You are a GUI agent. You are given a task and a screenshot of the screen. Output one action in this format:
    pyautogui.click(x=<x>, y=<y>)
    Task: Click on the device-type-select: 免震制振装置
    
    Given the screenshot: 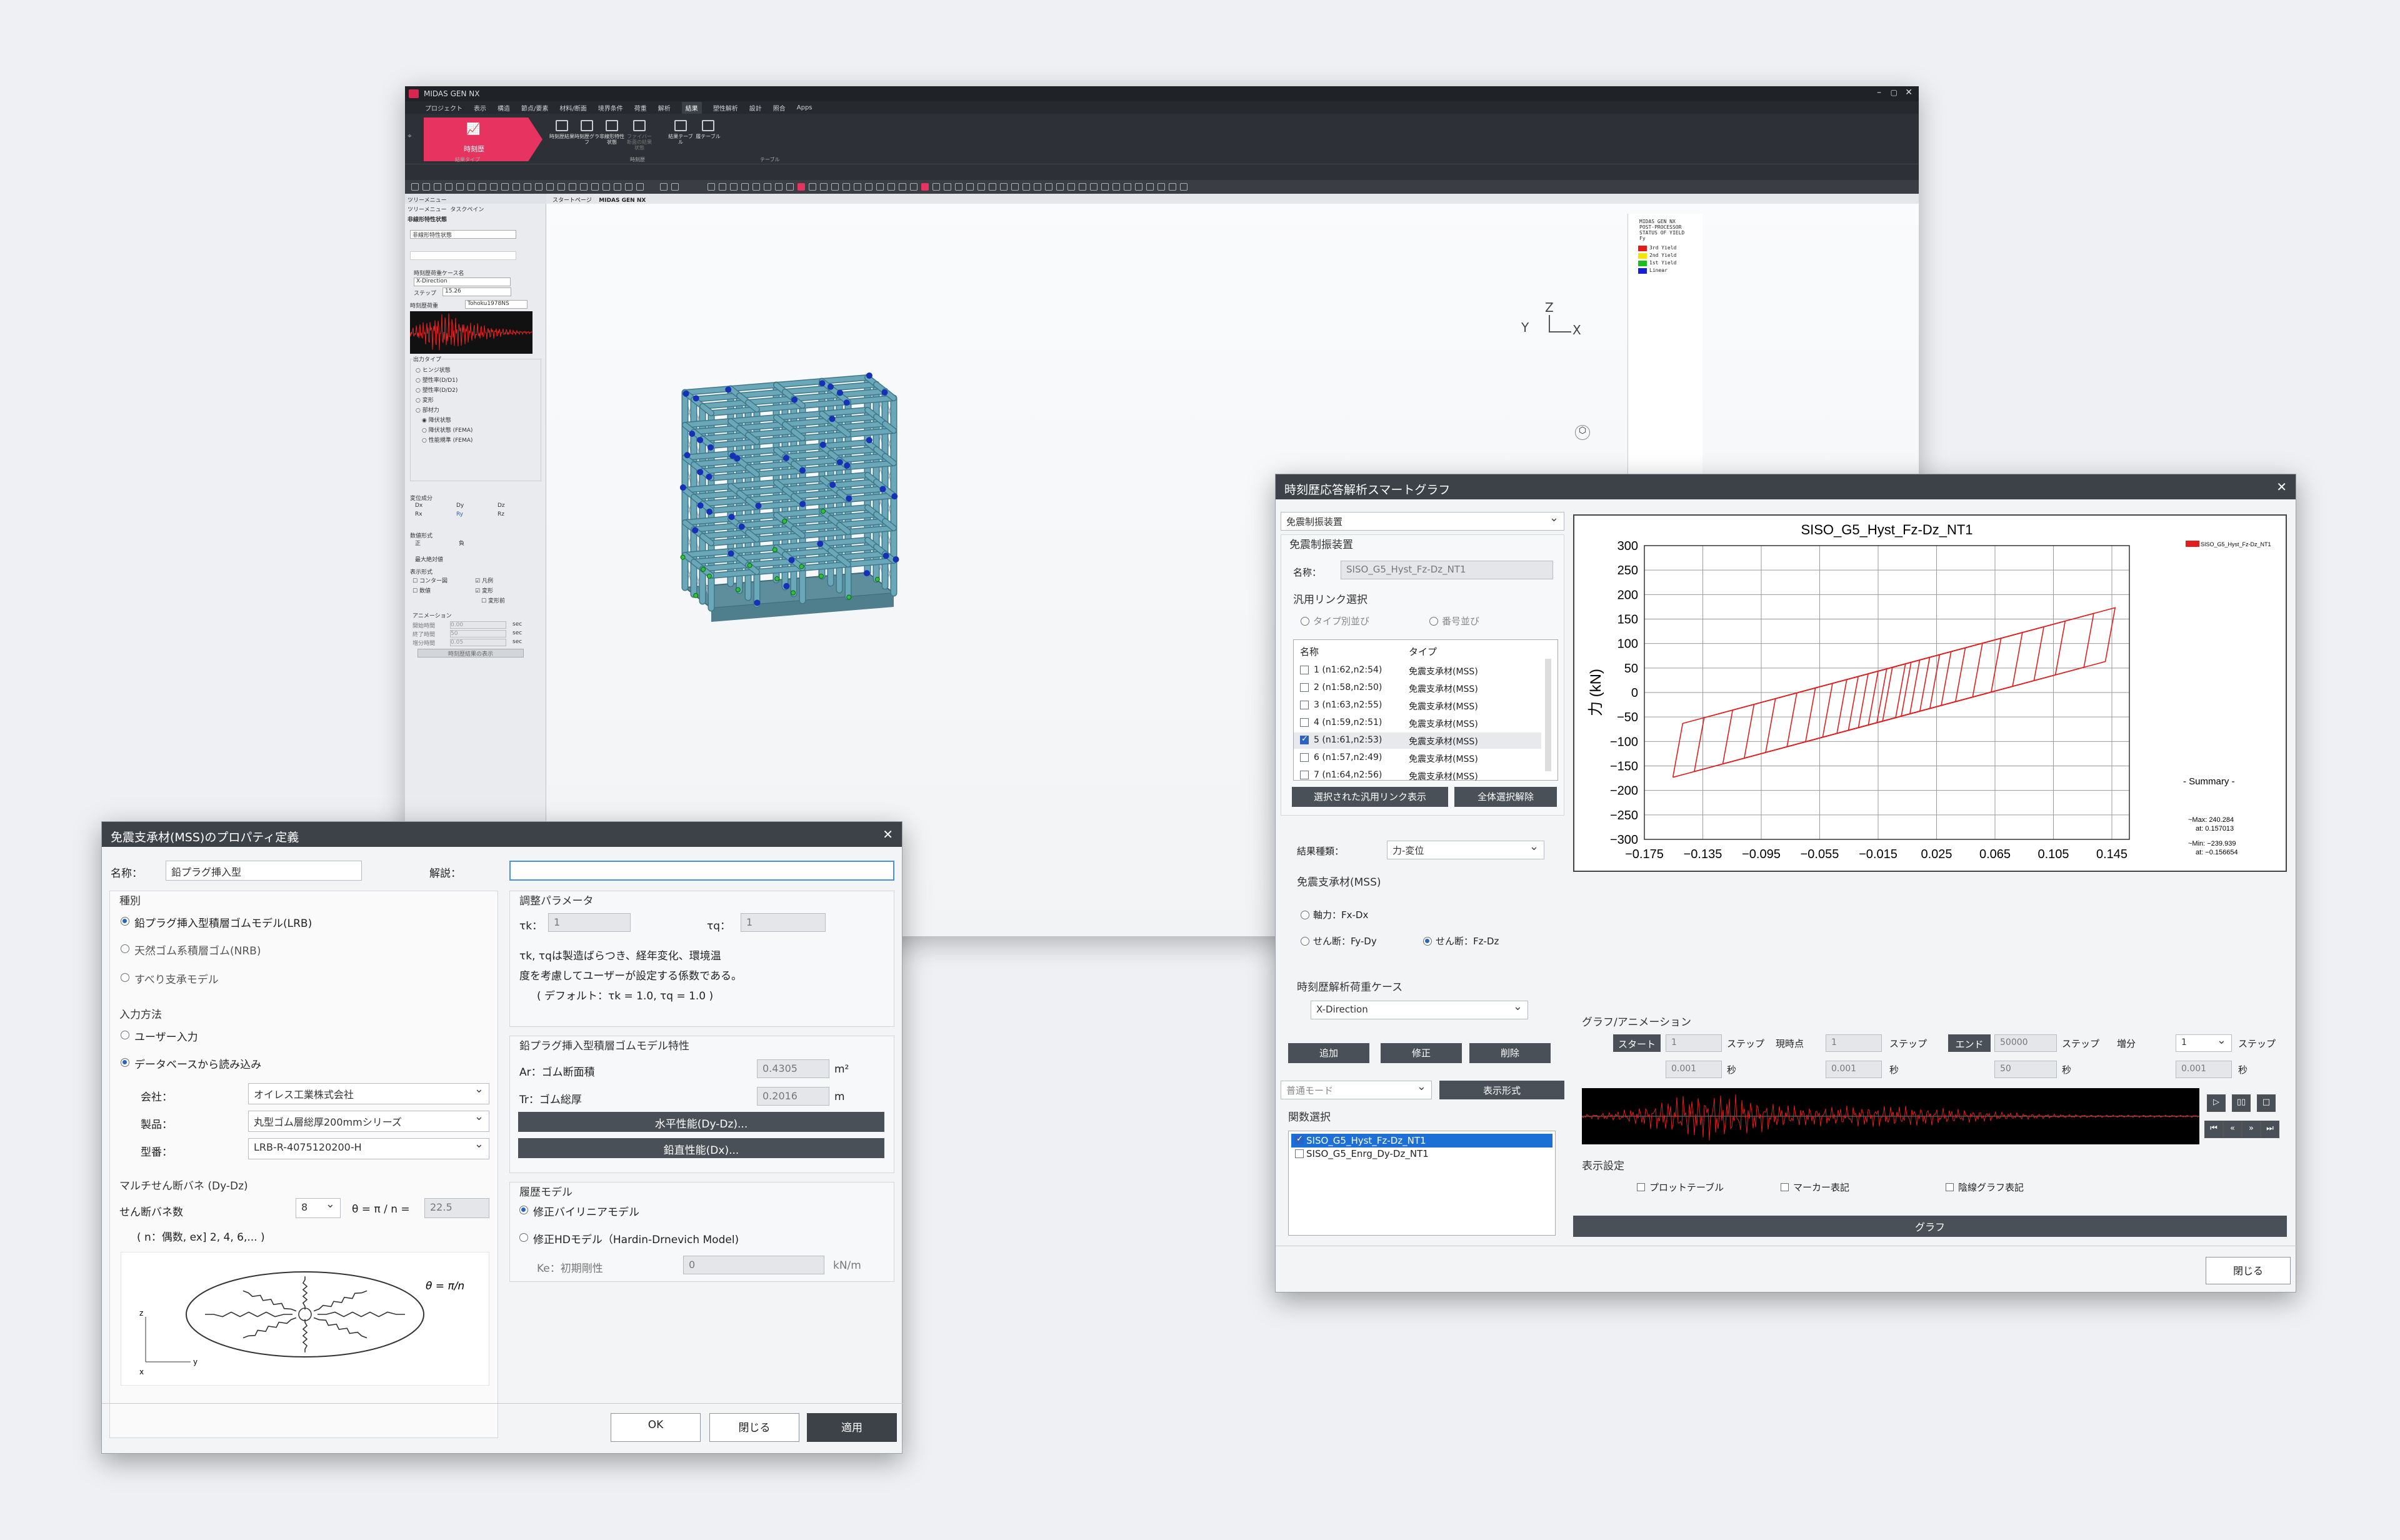 What is the action you would take?
    pyautogui.click(x=1422, y=521)
    